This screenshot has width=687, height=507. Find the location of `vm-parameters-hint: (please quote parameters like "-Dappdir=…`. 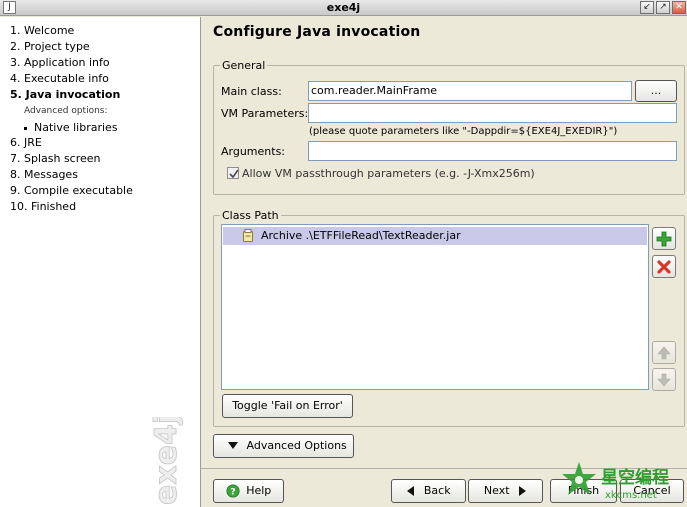

vm-parameters-hint: (please quote parameters like "-Dappdir=… is located at coordinates (463, 131).